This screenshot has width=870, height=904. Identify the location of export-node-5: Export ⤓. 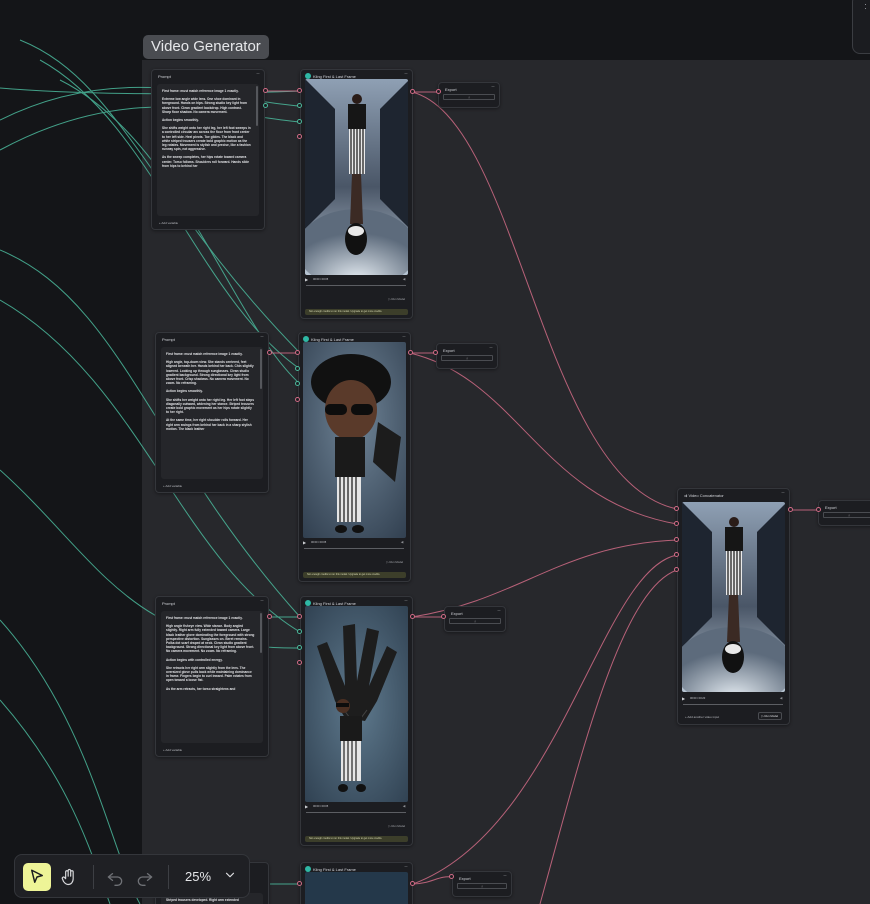
(844, 513).